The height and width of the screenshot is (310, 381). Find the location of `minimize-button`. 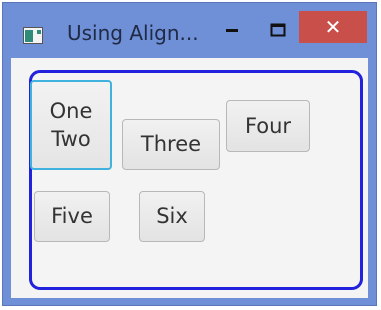

minimize-button is located at coordinates (232, 30).